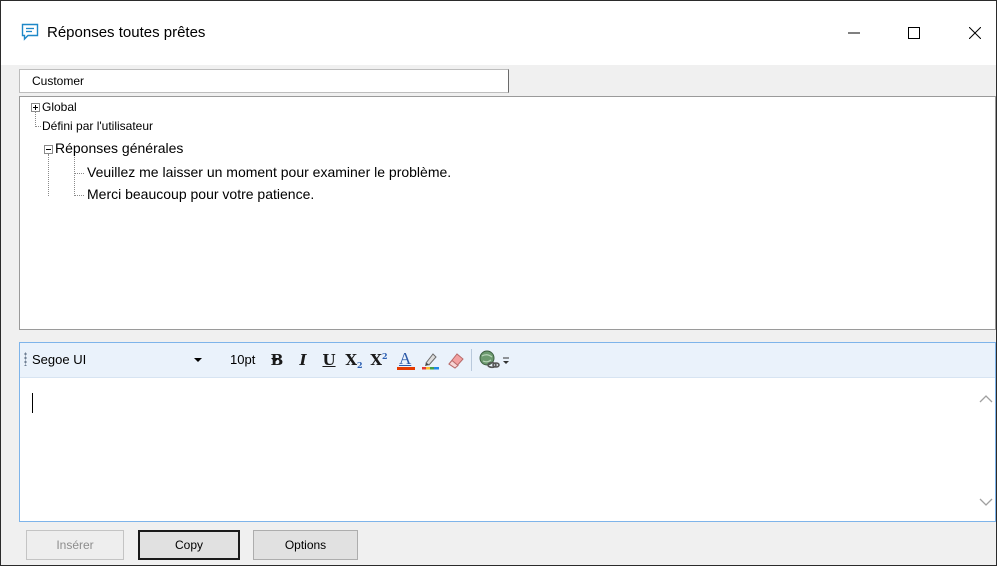 This screenshot has width=999, height=568. Describe the element at coordinates (986, 399) in the screenshot. I see `scroll-up-icon` at that location.